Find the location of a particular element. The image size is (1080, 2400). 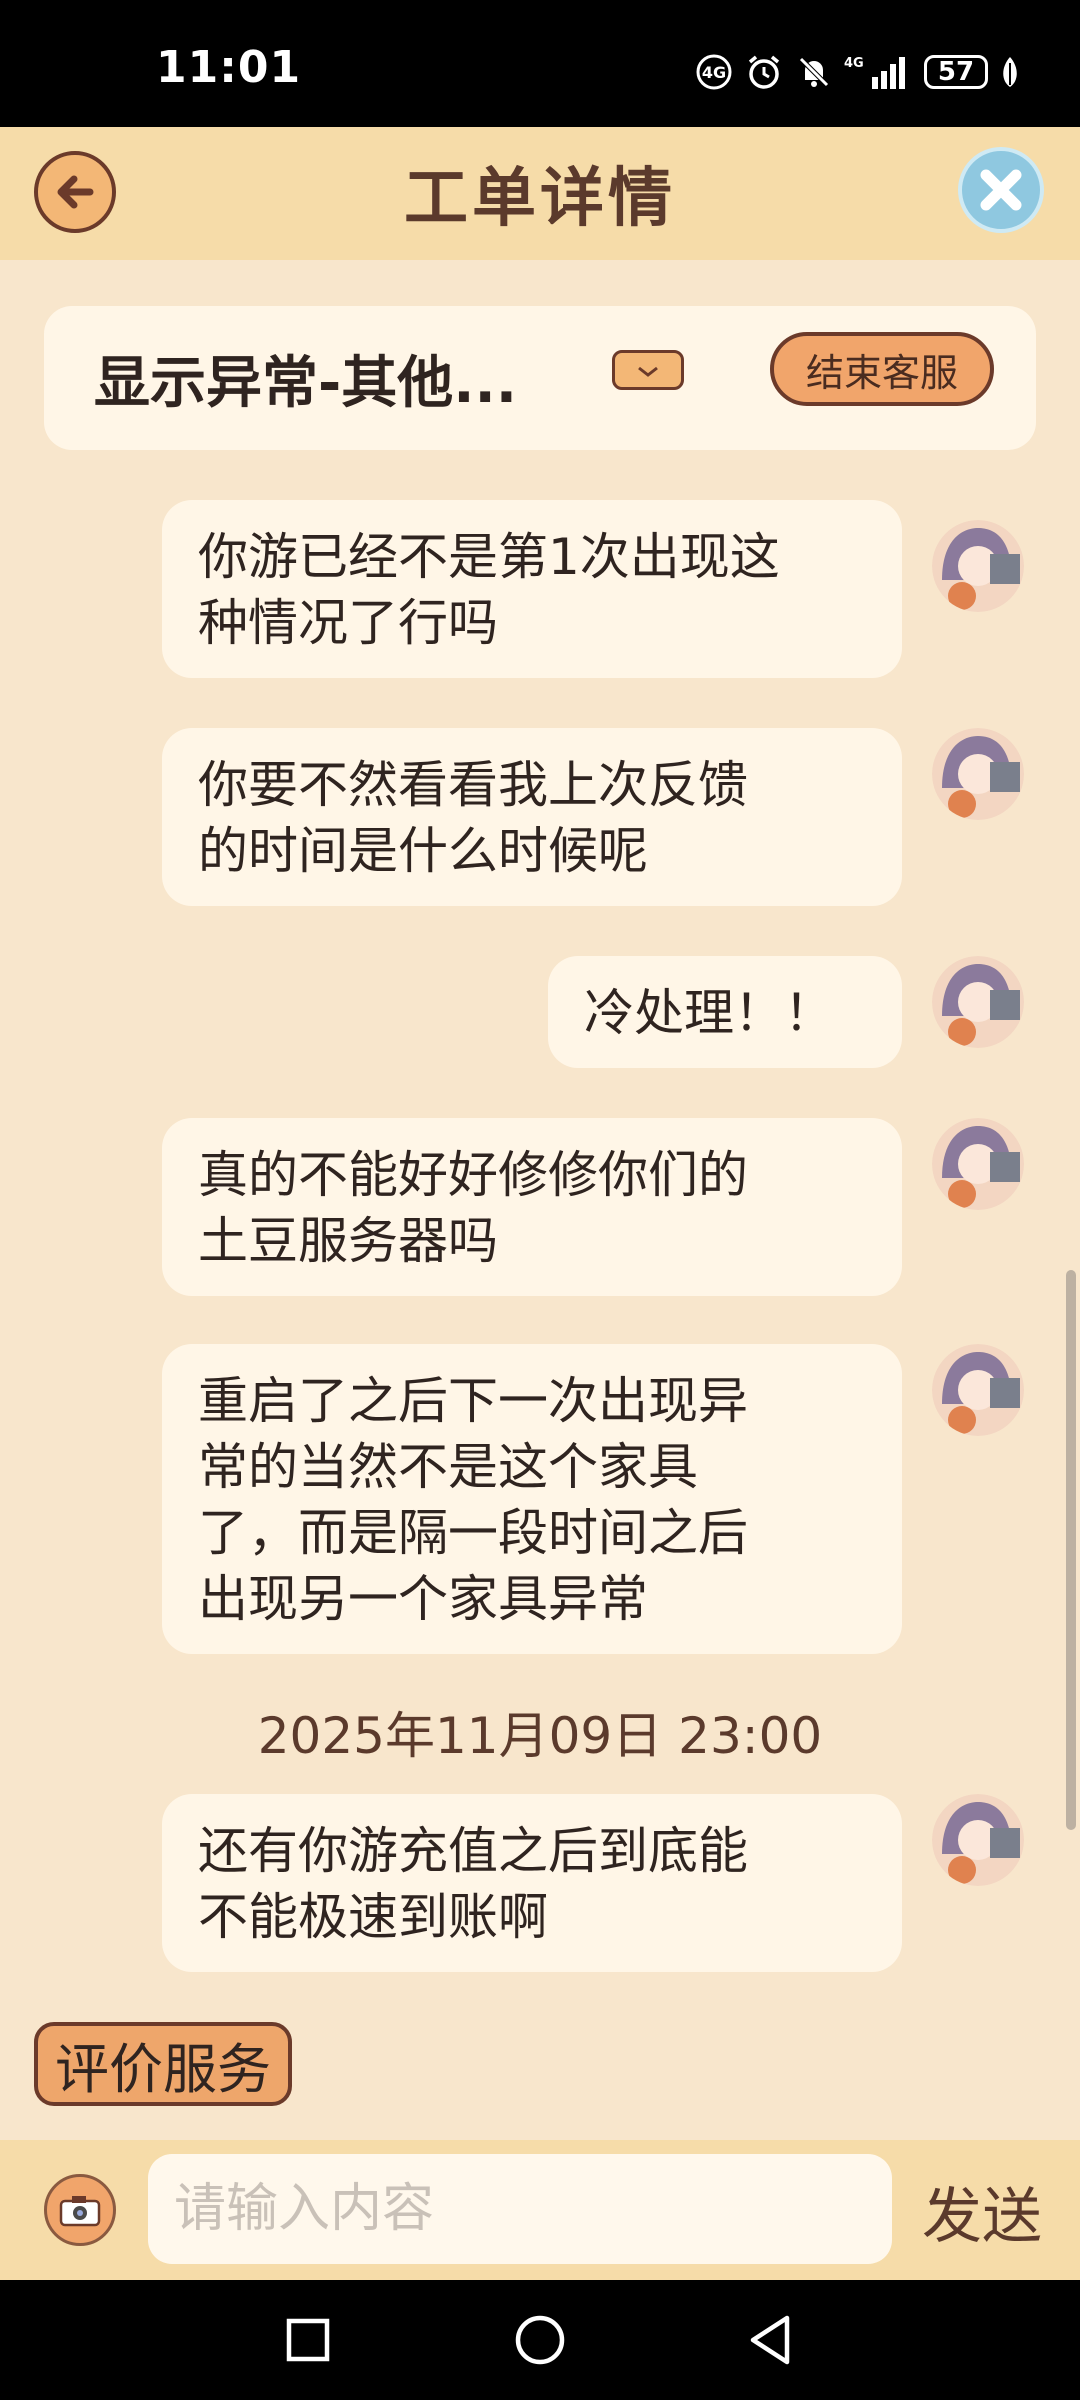

send-button: 发送 is located at coordinates (982, 2211).